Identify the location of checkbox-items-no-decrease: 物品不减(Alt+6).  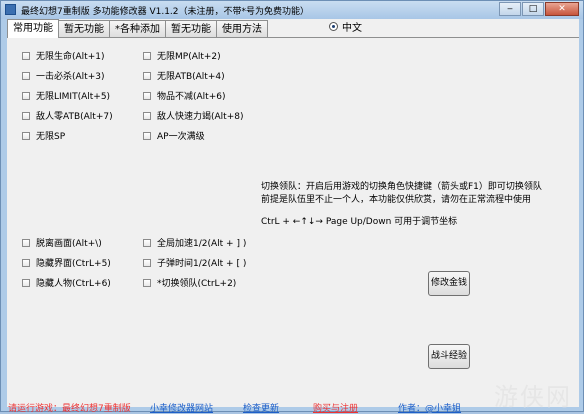
(184, 95).